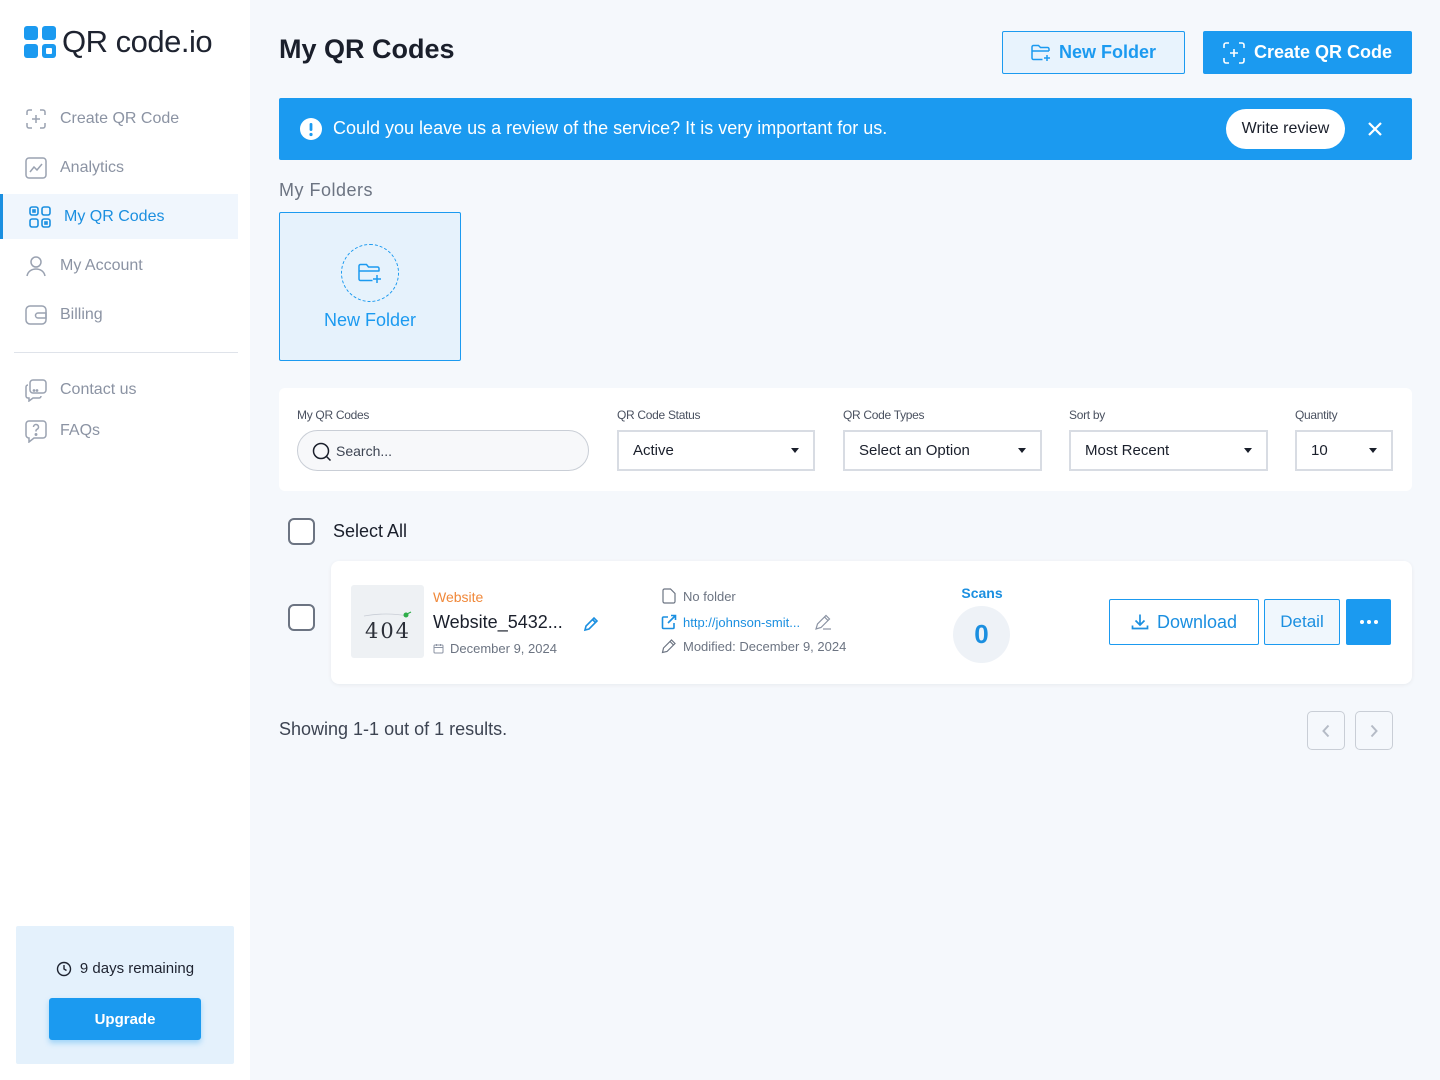 This screenshot has height=1080, width=1440. I want to click on download-button: Download, so click(1184, 622).